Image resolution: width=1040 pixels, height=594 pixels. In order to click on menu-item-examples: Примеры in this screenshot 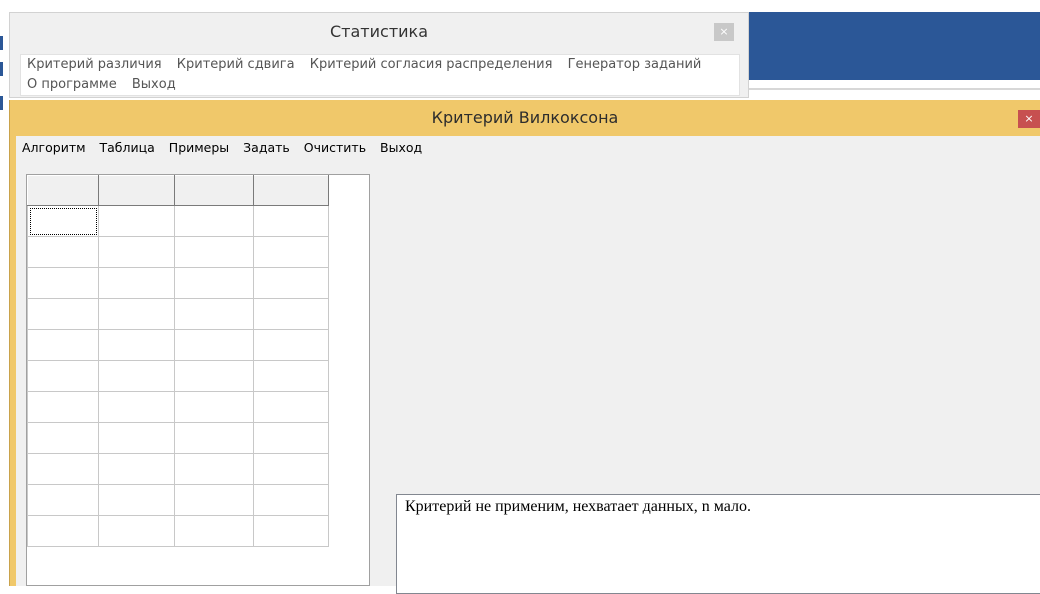, I will do `click(199, 147)`.